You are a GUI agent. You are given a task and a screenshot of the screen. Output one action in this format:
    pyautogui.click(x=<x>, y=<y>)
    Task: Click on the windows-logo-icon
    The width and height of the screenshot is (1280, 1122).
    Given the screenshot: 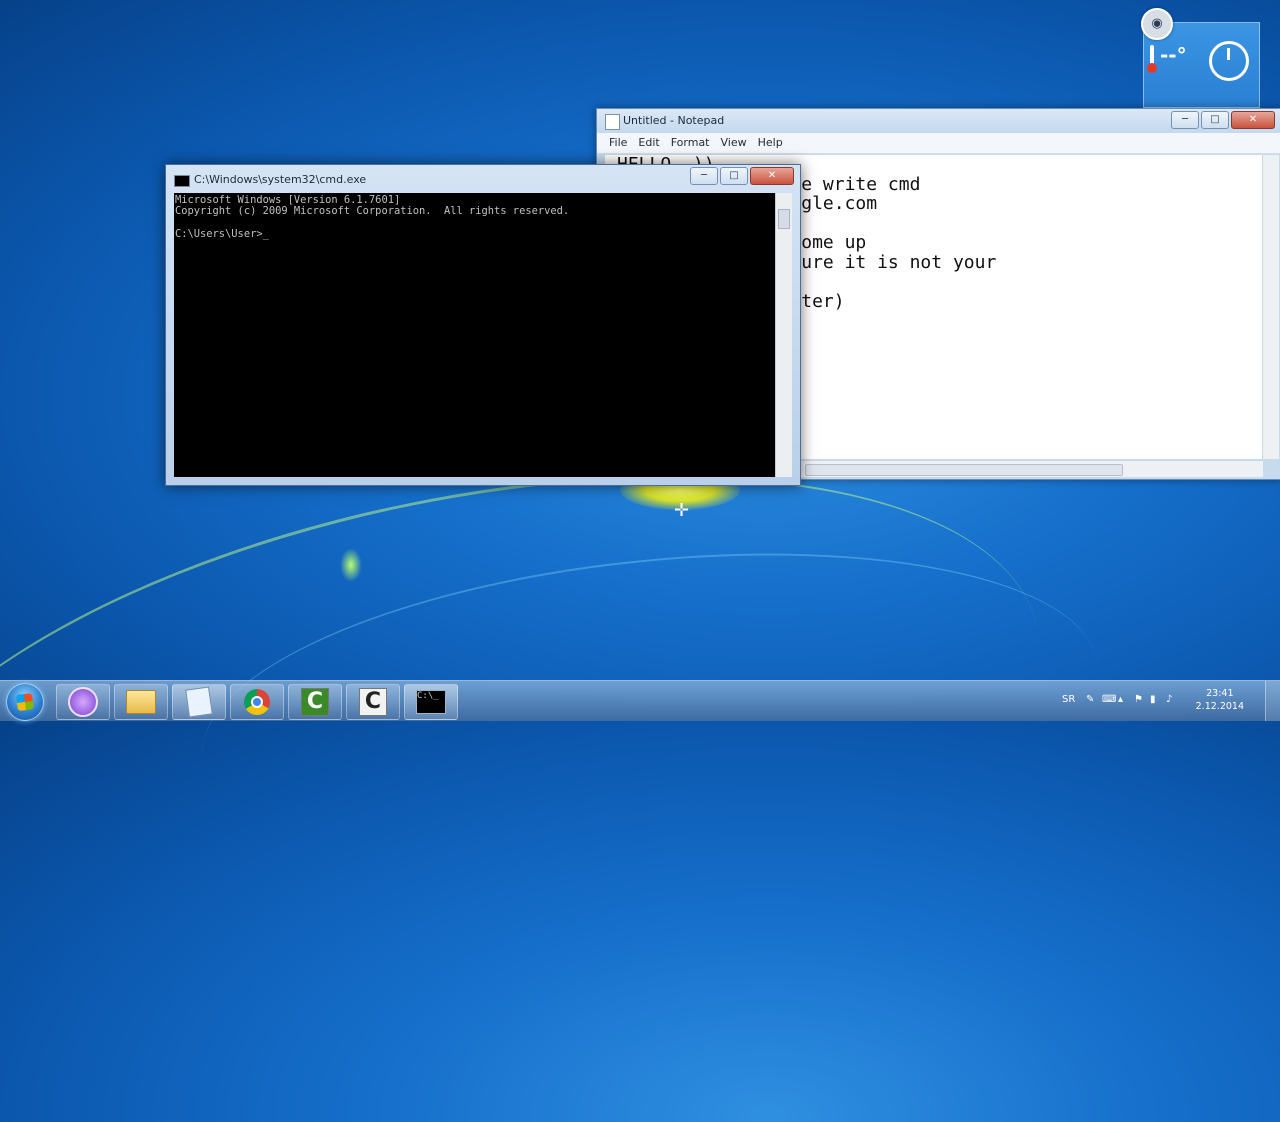 What is the action you would take?
    pyautogui.click(x=25, y=702)
    